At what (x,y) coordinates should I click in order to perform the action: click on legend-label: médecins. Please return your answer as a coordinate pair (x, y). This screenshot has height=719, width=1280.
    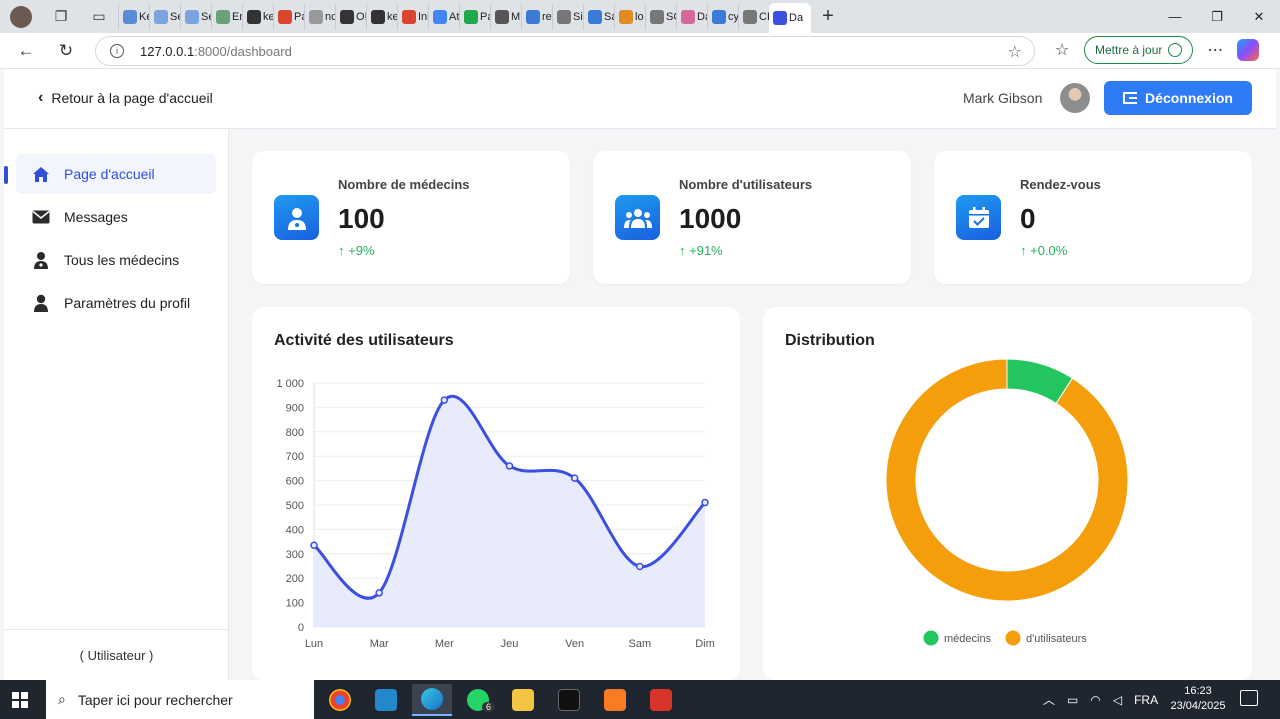
    Looking at the image, I should click on (968, 639).